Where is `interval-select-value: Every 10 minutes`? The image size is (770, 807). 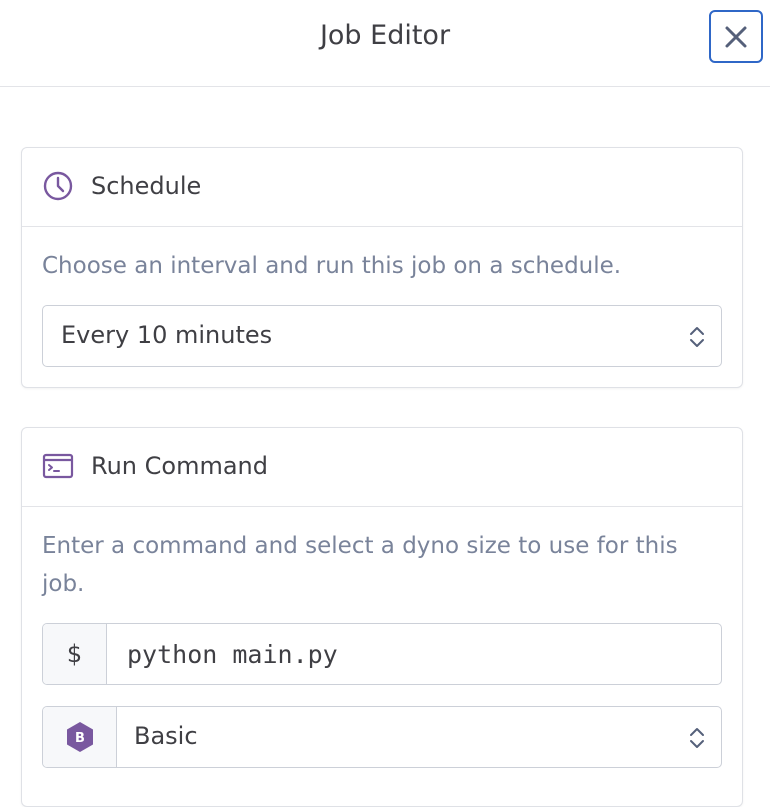
interval-select-value: Every 10 minutes is located at coordinates (167, 335).